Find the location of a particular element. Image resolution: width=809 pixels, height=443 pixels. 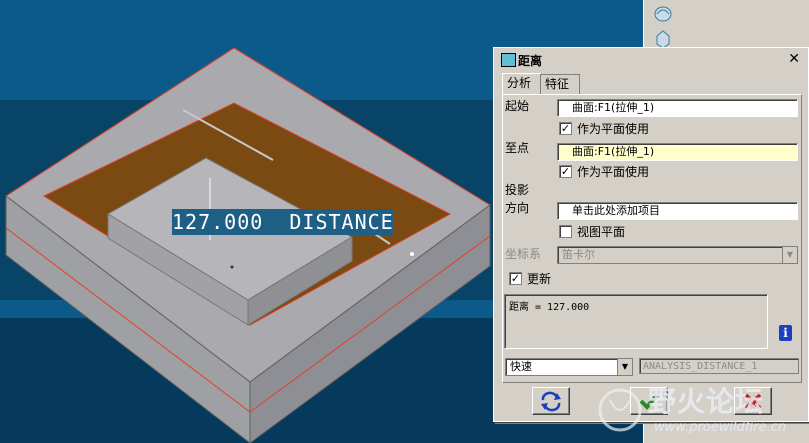

update-label: 更新 is located at coordinates (539, 279).